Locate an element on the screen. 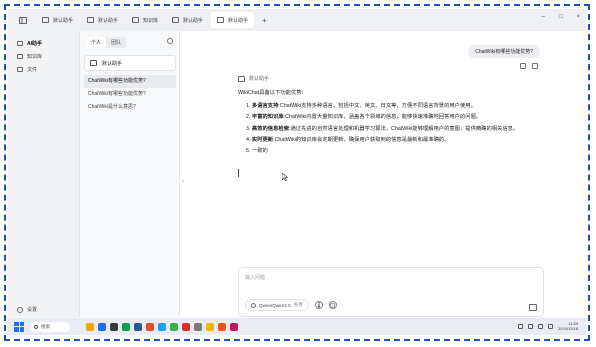 Image resolution: width=596 pixels, height=347 pixels. new-tab-button: + is located at coordinates (264, 20).